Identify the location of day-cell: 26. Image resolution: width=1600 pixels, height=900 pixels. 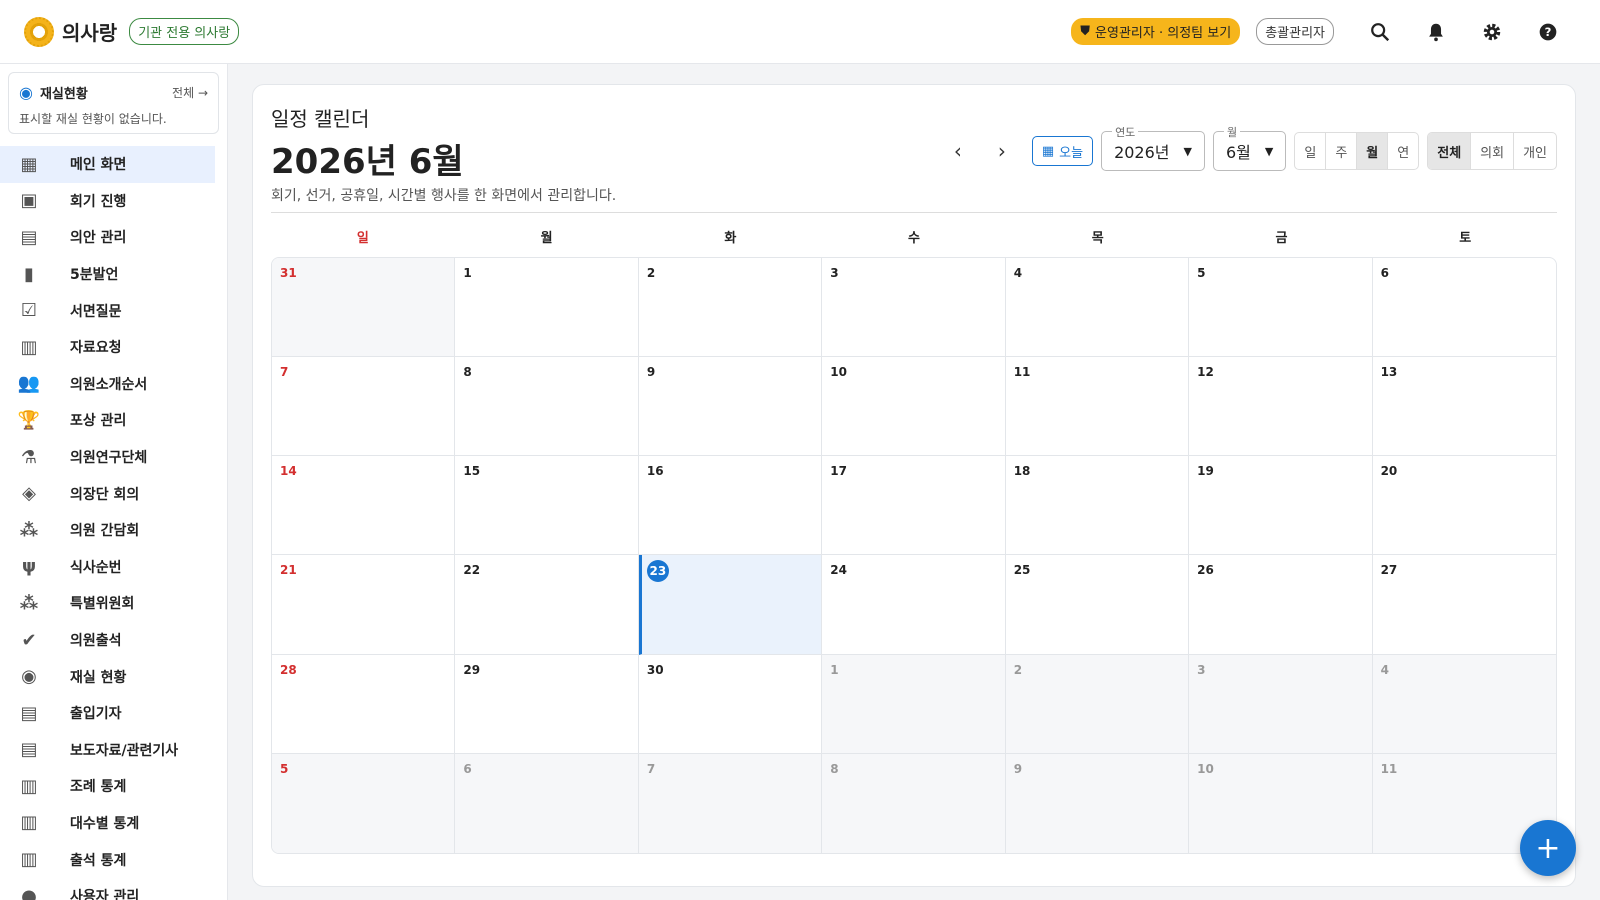
(1281, 605).